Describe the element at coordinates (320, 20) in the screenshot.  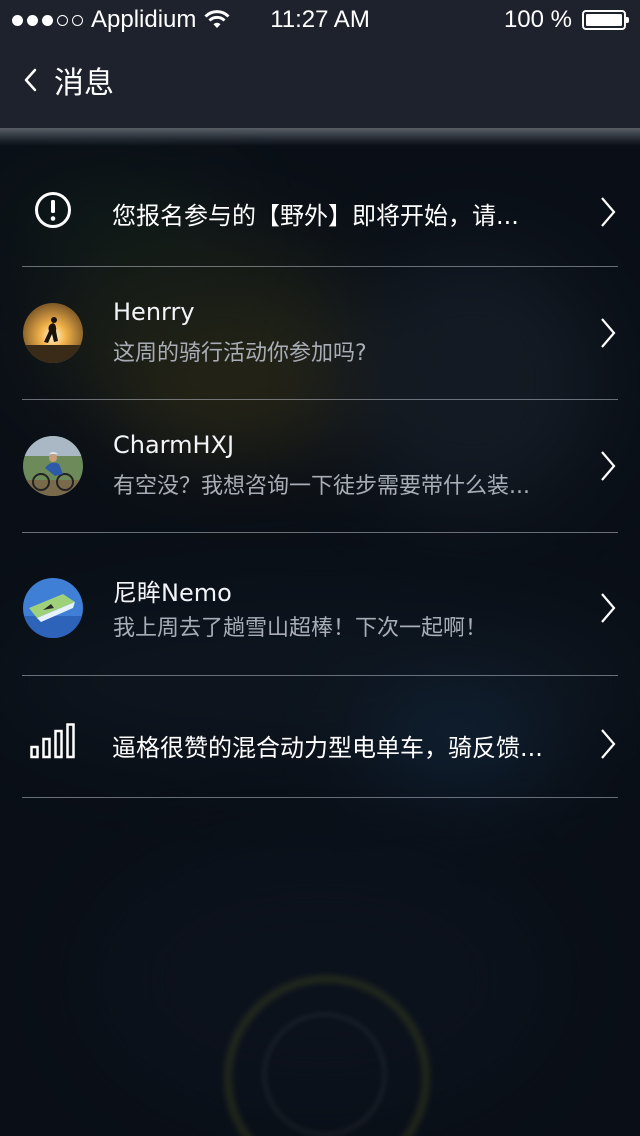
I see `status-bar: Applidium 11:27 AM 100 %` at that location.